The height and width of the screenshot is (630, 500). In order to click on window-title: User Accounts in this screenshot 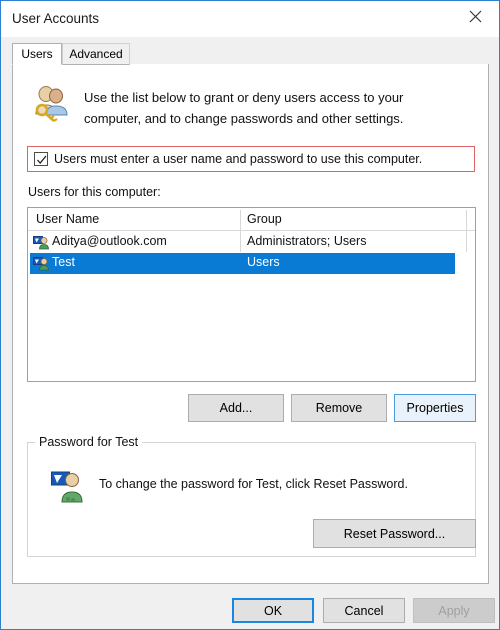, I will do `click(56, 18)`.